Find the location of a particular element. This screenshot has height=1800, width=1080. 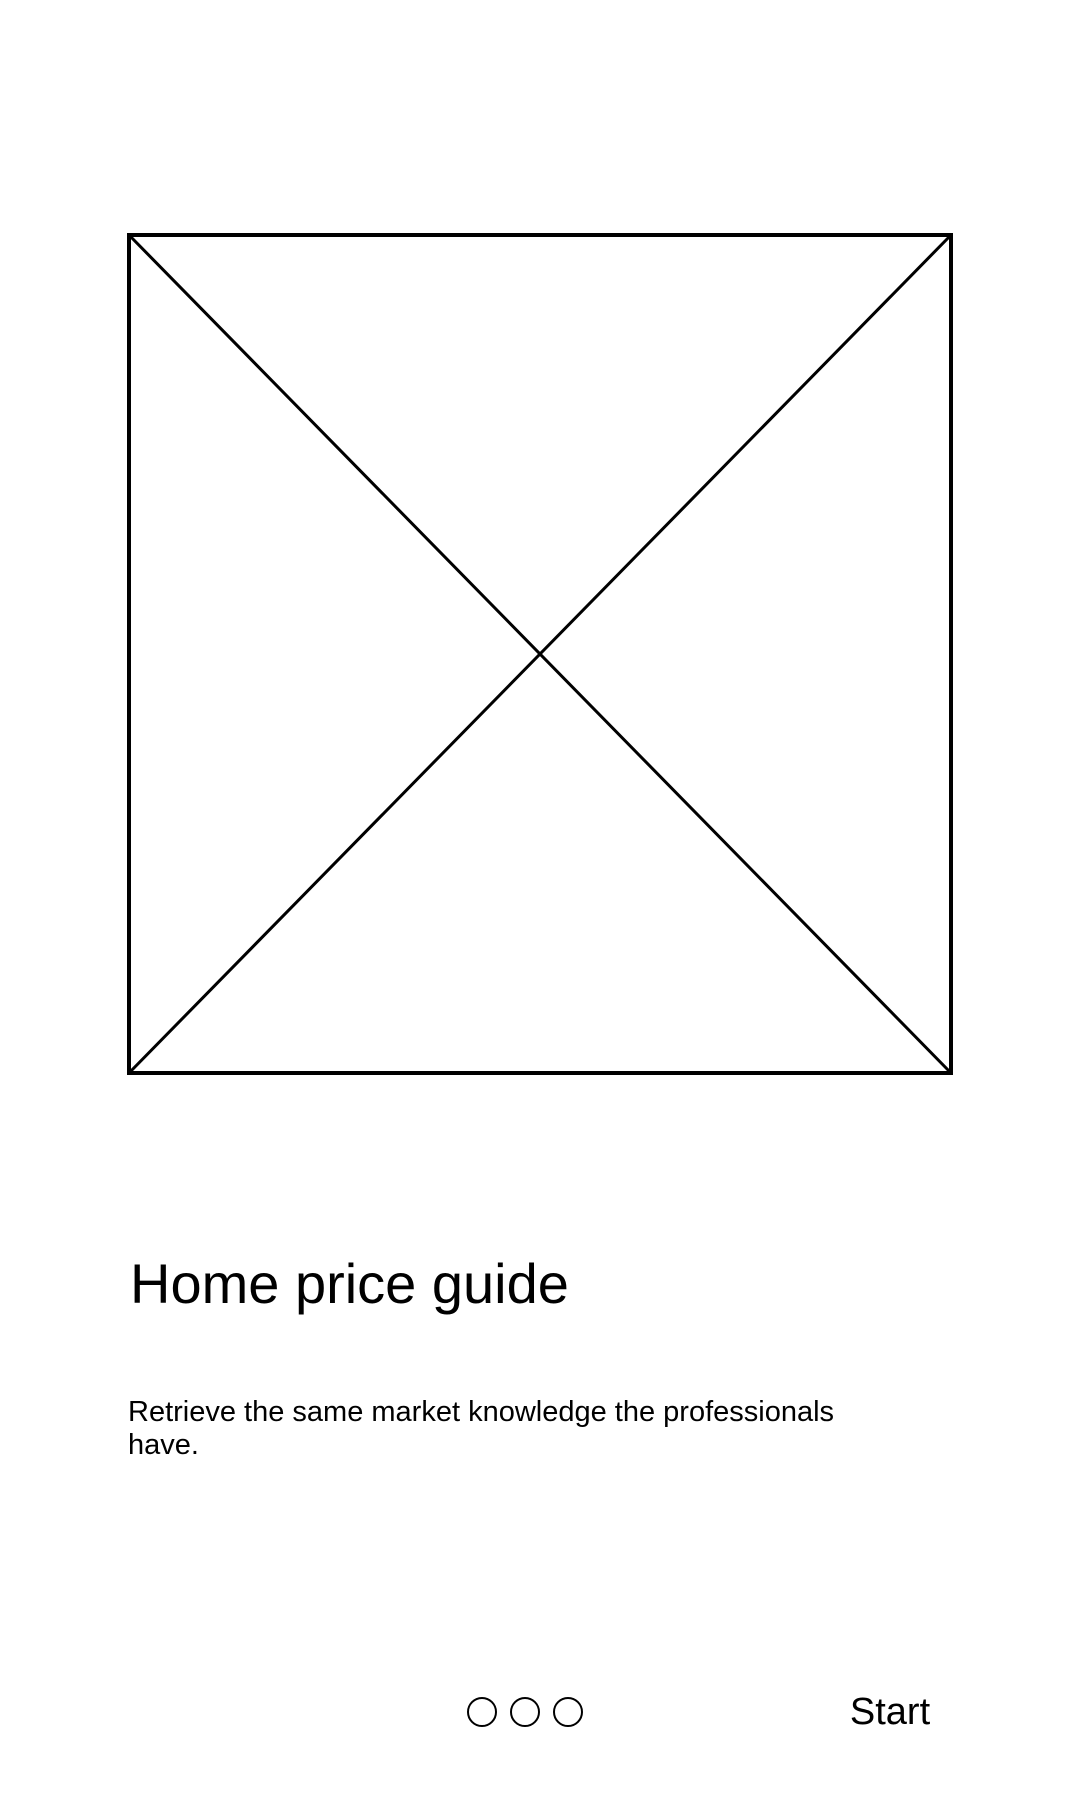

page-title: Home price guide is located at coordinates (349, 1283).